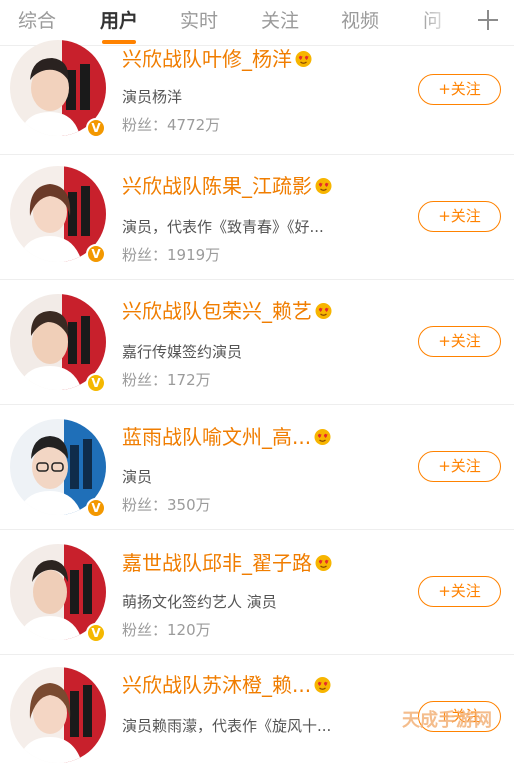 The height and width of the screenshot is (780, 514). Describe the element at coordinates (166, 630) in the screenshot. I see `fan-count: 粉丝：120万` at that location.